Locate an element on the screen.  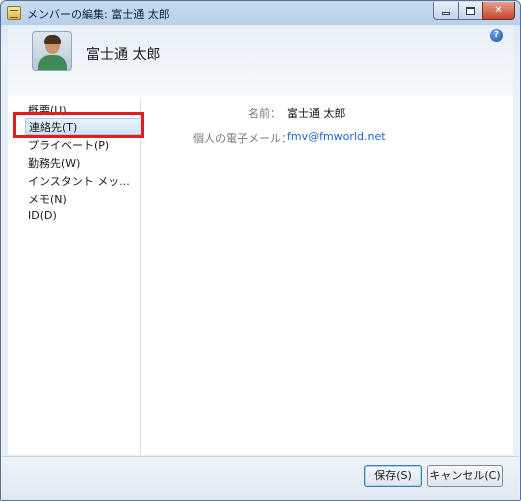
name-label: 名前： is located at coordinates (264, 113).